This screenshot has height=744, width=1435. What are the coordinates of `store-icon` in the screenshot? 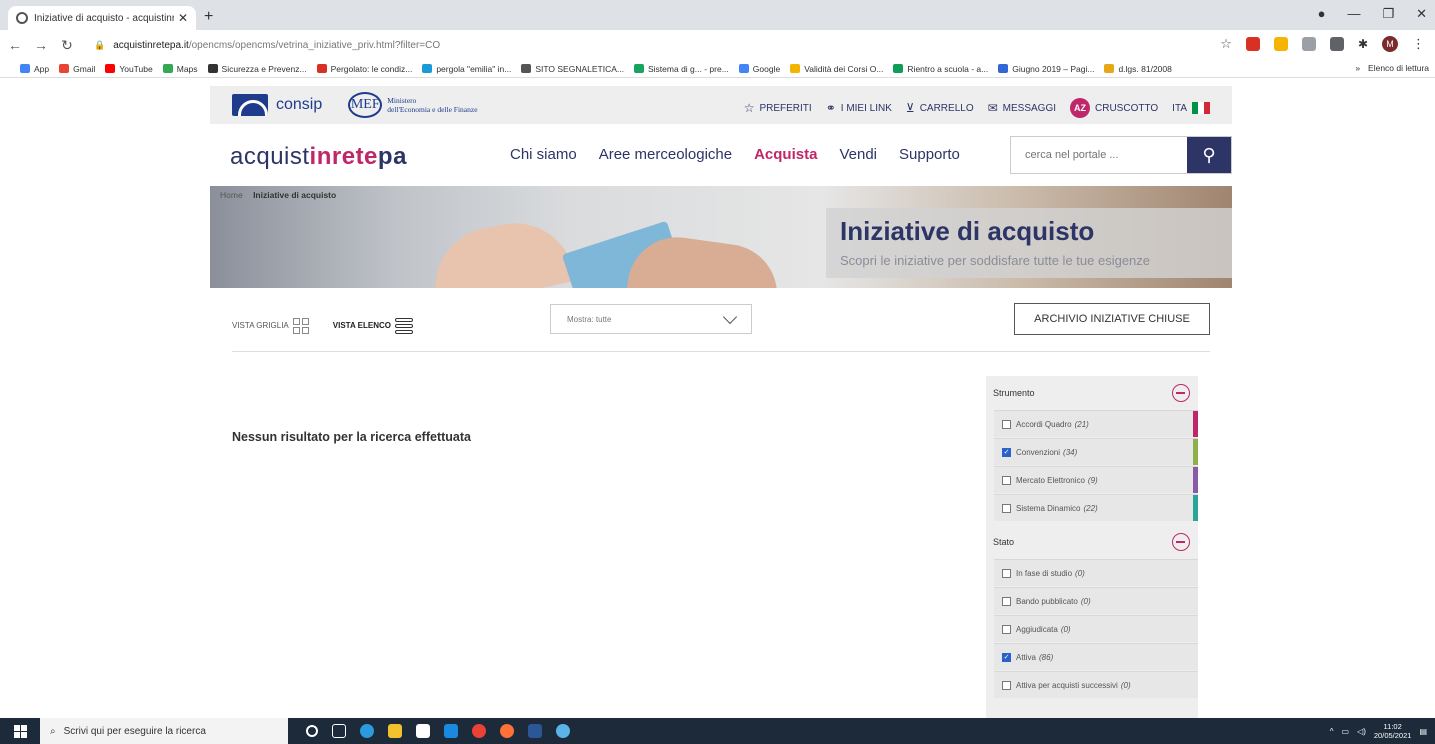 It's located at (423, 731).